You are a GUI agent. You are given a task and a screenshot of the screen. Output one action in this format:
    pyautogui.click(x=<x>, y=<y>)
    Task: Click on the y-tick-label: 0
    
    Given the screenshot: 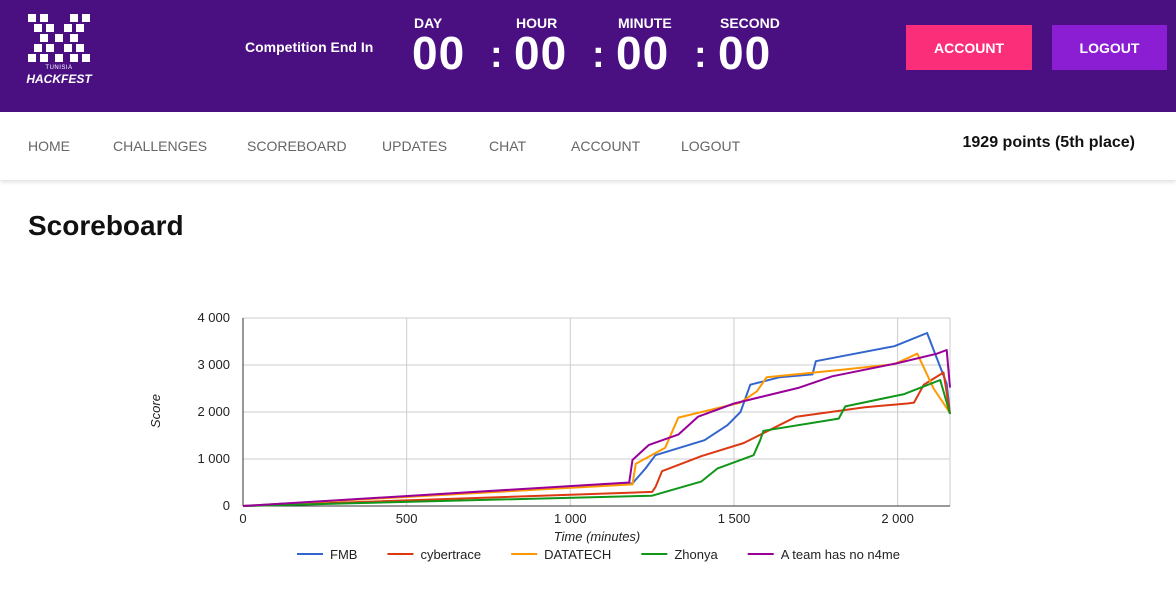 What is the action you would take?
    pyautogui.click(x=226, y=505)
    